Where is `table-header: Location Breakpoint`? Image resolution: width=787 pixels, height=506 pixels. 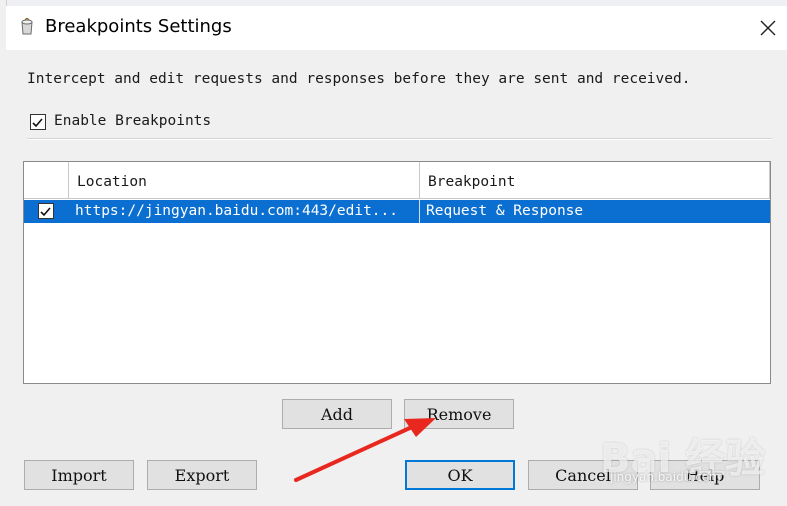
table-header: Location Breakpoint is located at coordinates (397, 181).